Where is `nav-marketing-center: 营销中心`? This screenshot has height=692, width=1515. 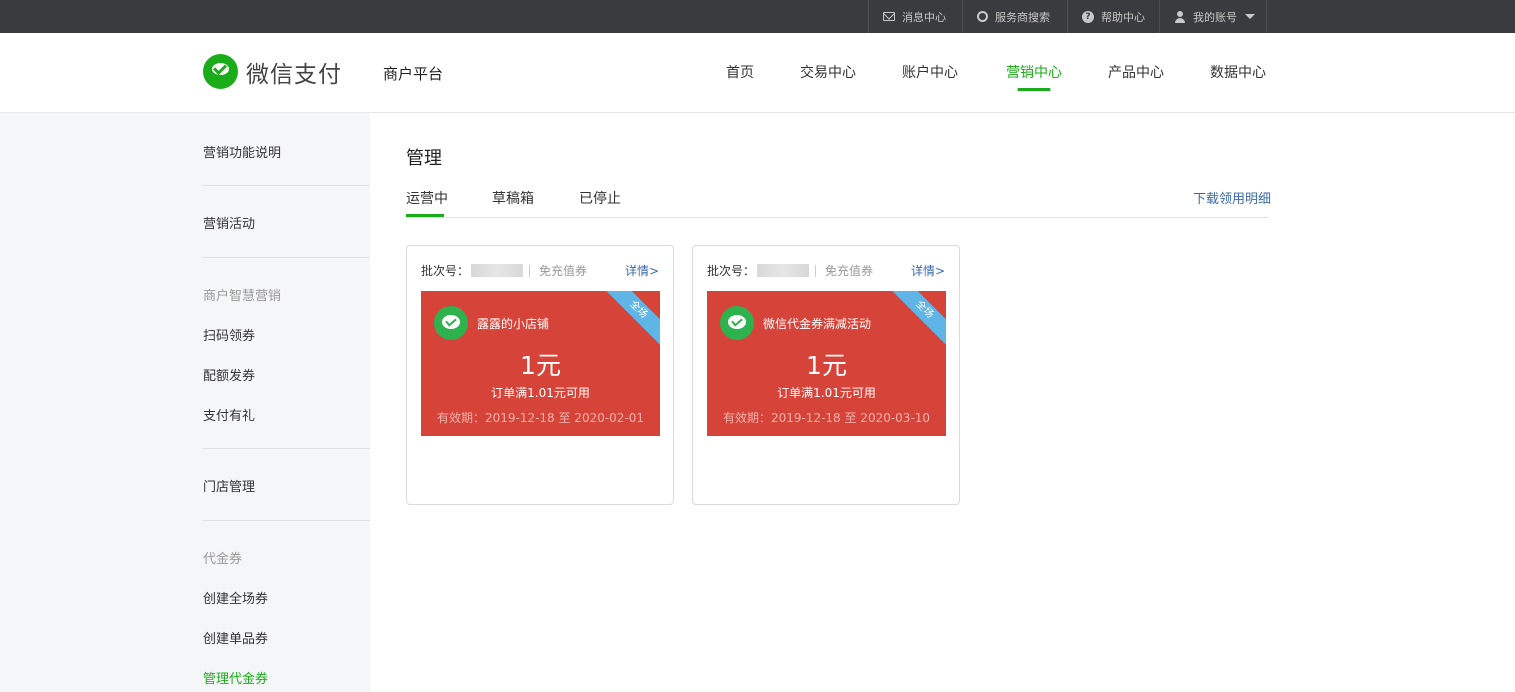 nav-marketing-center: 营销中心 is located at coordinates (1034, 76).